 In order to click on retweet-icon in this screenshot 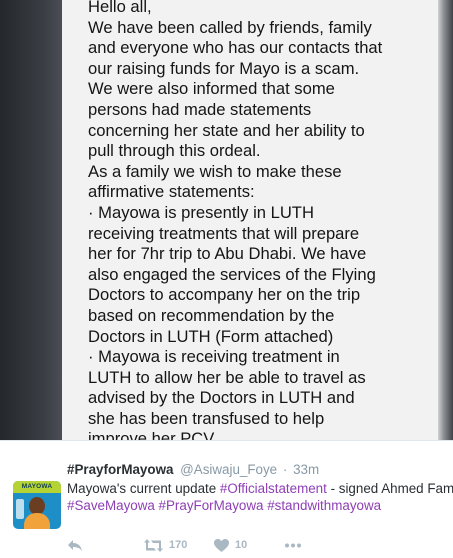, I will do `click(153, 545)`.